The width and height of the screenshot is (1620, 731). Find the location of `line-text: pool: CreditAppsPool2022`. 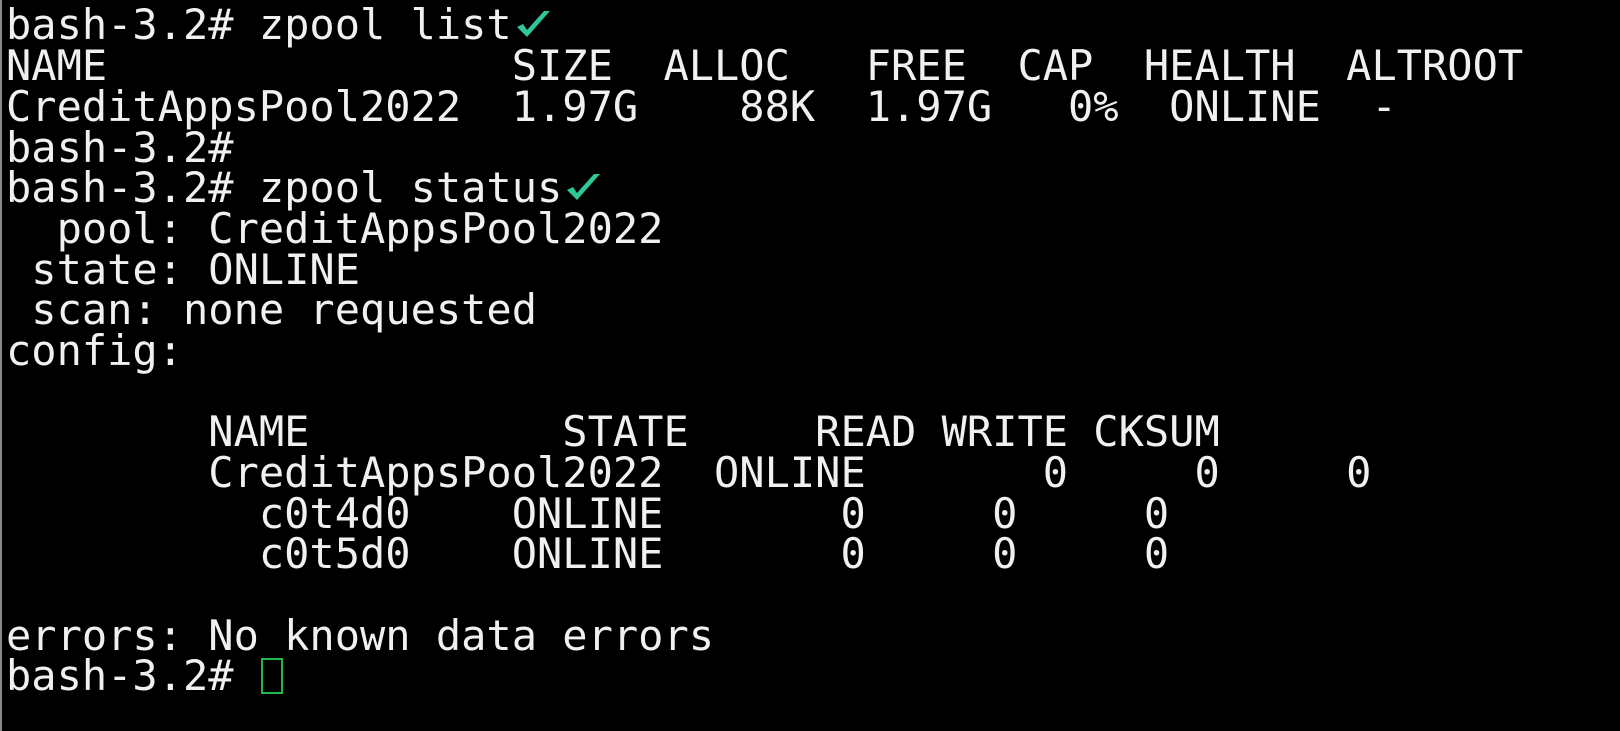

line-text: pool: CreditAppsPool2022 is located at coordinates (335, 228).